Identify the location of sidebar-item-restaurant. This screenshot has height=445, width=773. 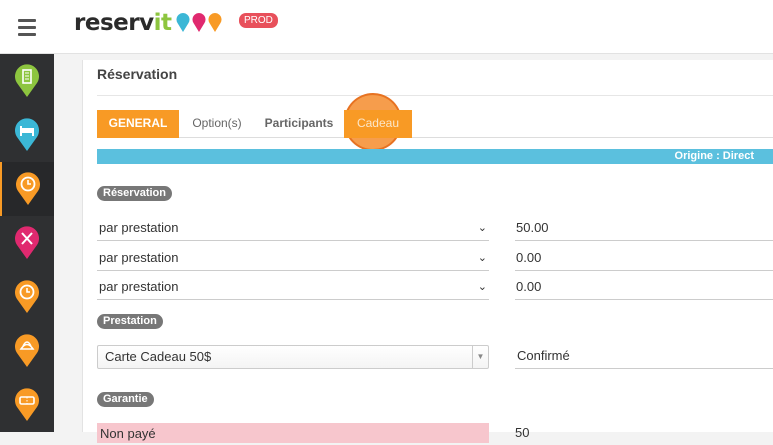
(27, 243).